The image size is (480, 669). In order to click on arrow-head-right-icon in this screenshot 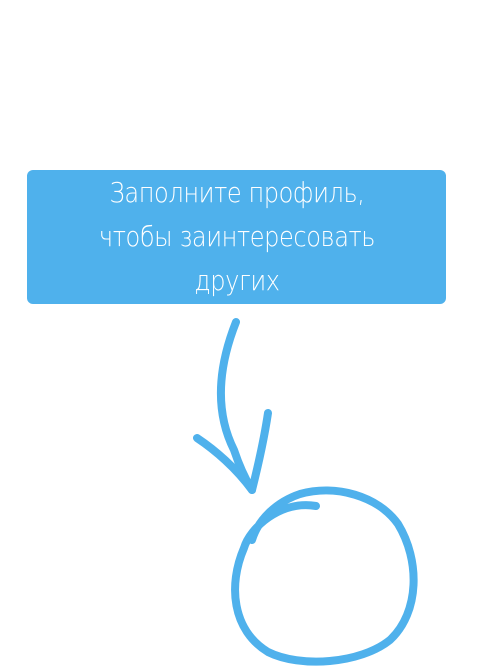, I will do `click(260, 451)`.